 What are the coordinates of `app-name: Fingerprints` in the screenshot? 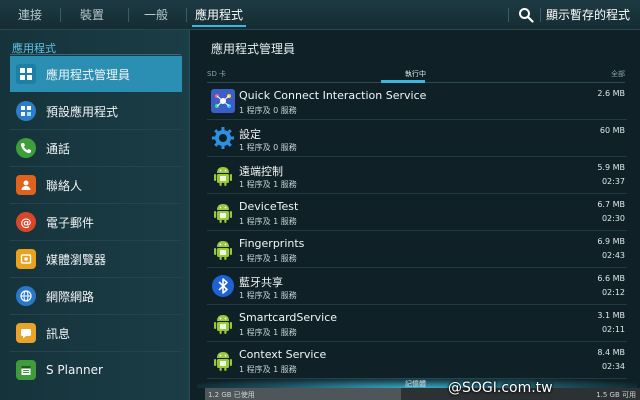 It's located at (272, 243).